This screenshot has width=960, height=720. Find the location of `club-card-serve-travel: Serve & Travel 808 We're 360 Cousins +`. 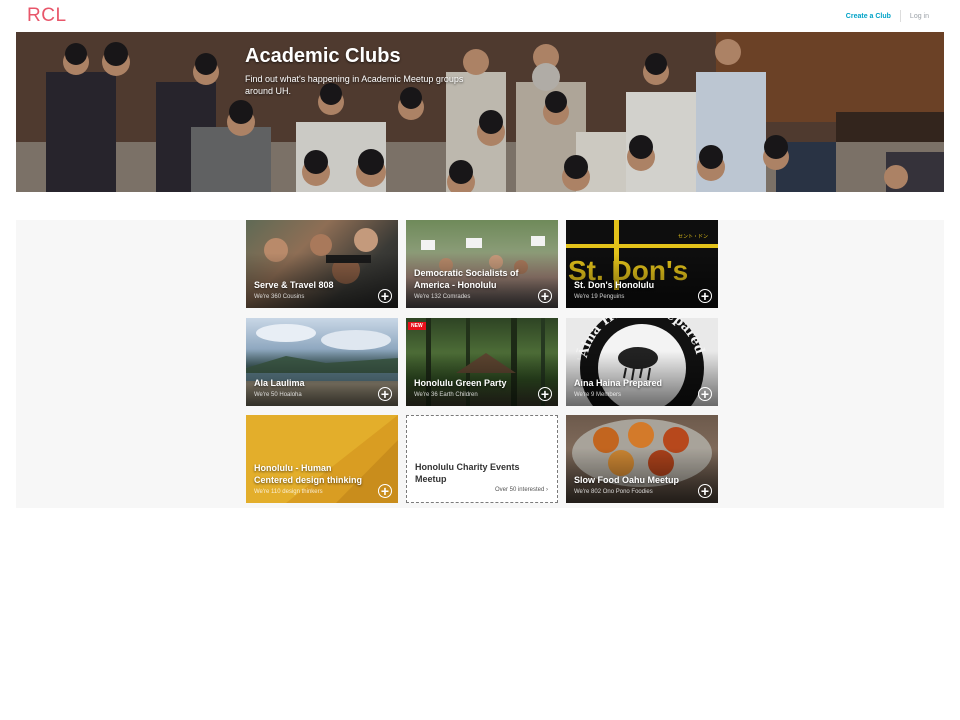

club-card-serve-travel: Serve & Travel 808 We're 360 Cousins + is located at coordinates (322, 264).